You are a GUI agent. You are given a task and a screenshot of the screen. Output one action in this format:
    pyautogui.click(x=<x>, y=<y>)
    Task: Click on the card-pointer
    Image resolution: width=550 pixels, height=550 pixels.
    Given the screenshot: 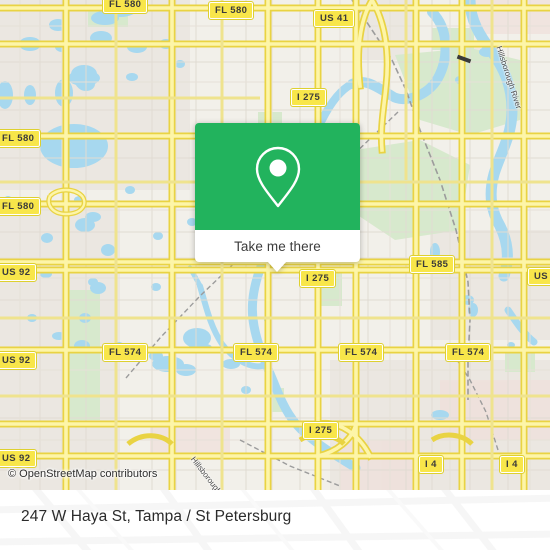 What is the action you would take?
    pyautogui.click(x=277, y=266)
    